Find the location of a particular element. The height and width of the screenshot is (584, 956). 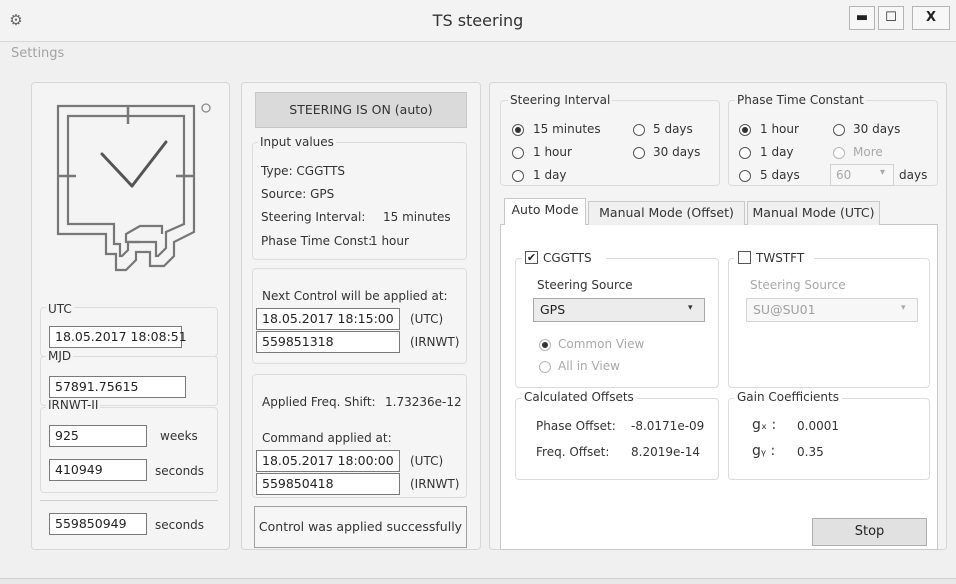

gx-label: gₓ : is located at coordinates (764, 425).